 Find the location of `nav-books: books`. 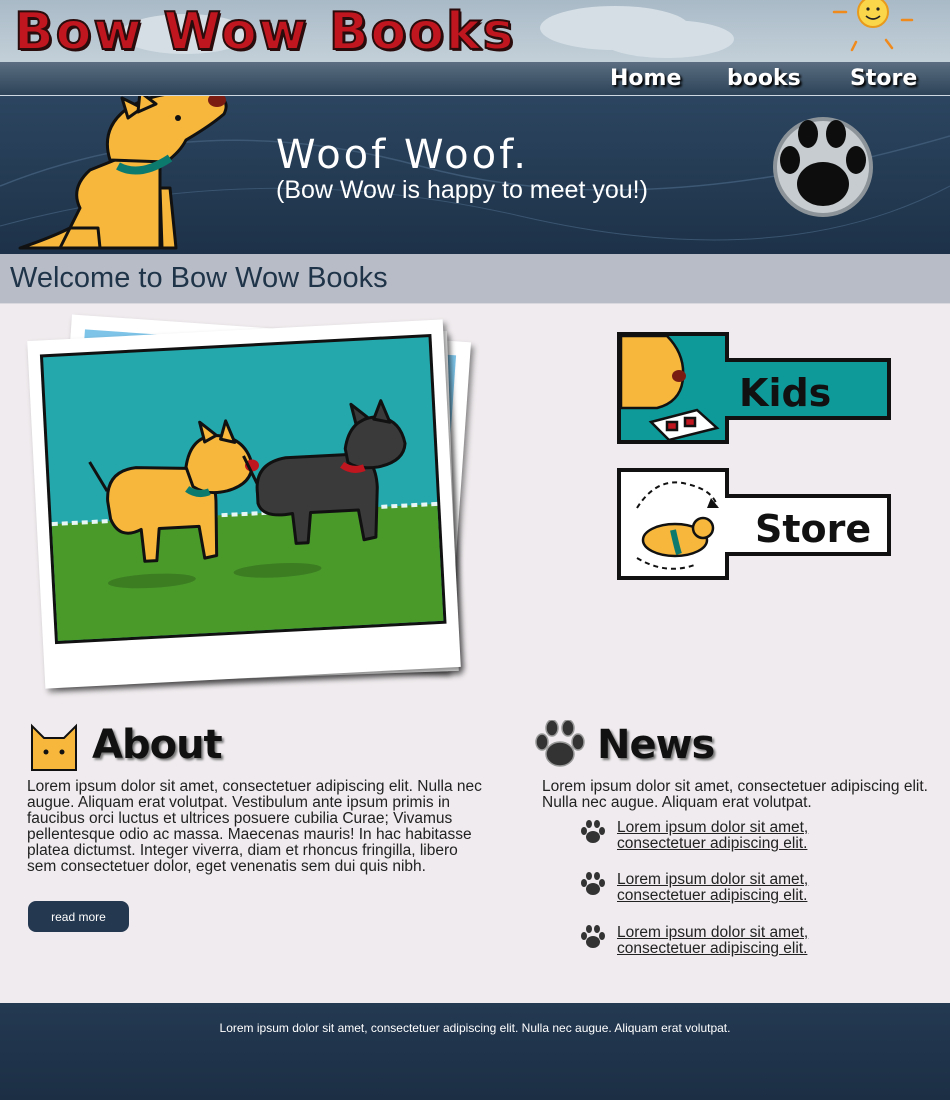

nav-books: books is located at coordinates (764, 79).